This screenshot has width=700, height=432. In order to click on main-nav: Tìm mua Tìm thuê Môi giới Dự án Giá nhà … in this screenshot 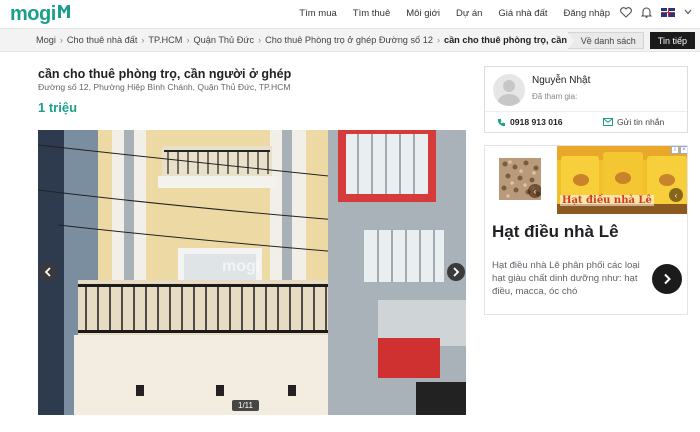, I will do `click(446, 13)`.